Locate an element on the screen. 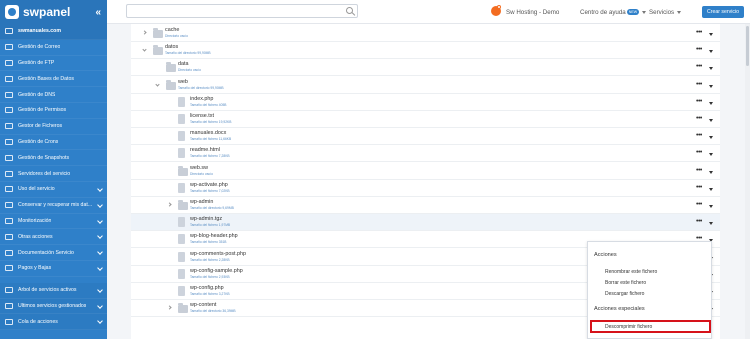 This screenshot has height=339, width=750. help-center-link: Centro de ayuda NEW is located at coordinates (613, 12).